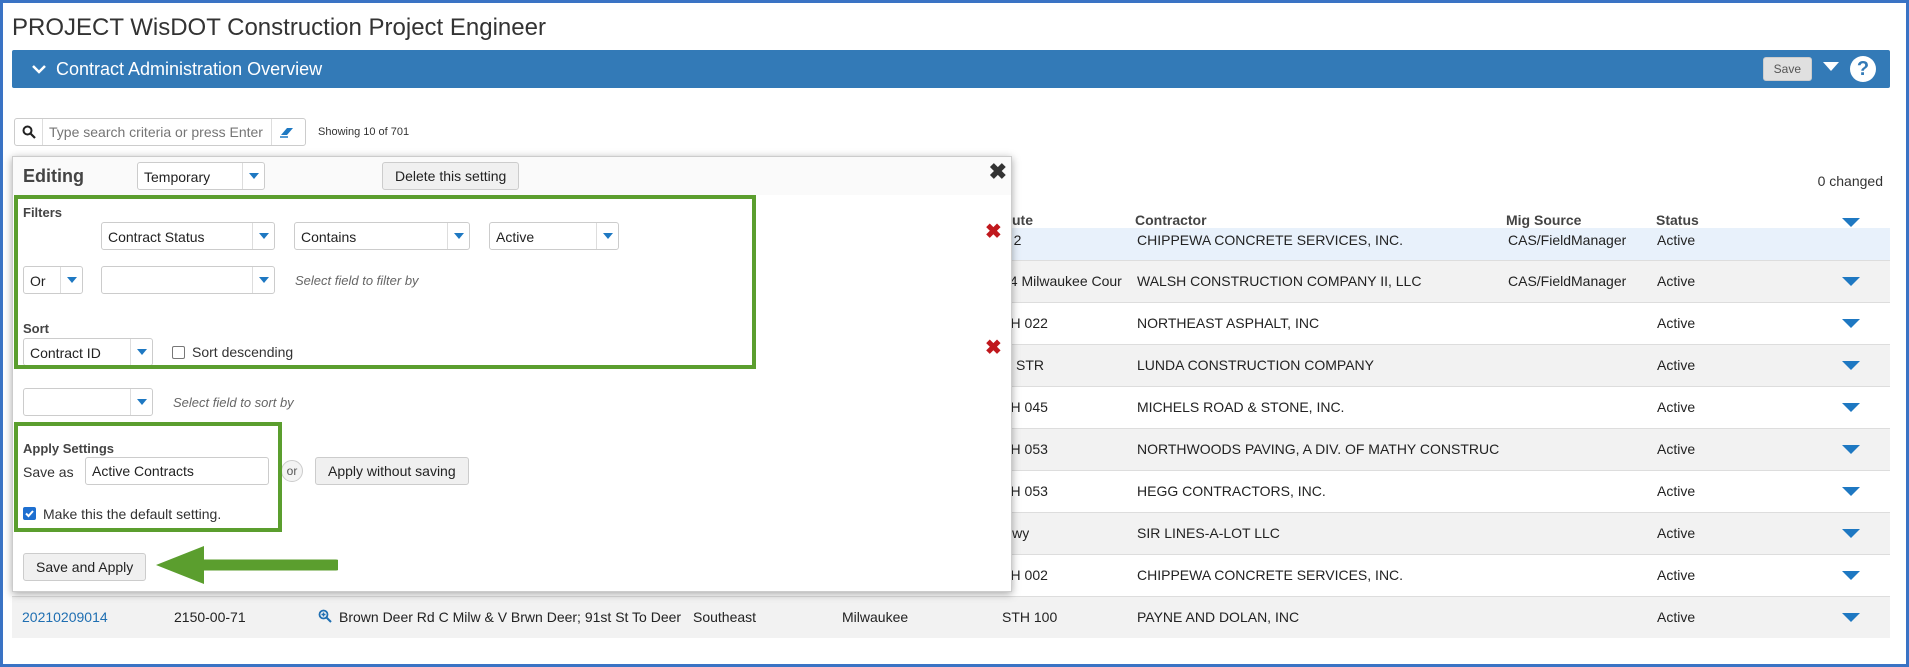 The height and width of the screenshot is (667, 1909). Describe the element at coordinates (1022, 220) in the screenshot. I see `column-header-route: ute` at that location.